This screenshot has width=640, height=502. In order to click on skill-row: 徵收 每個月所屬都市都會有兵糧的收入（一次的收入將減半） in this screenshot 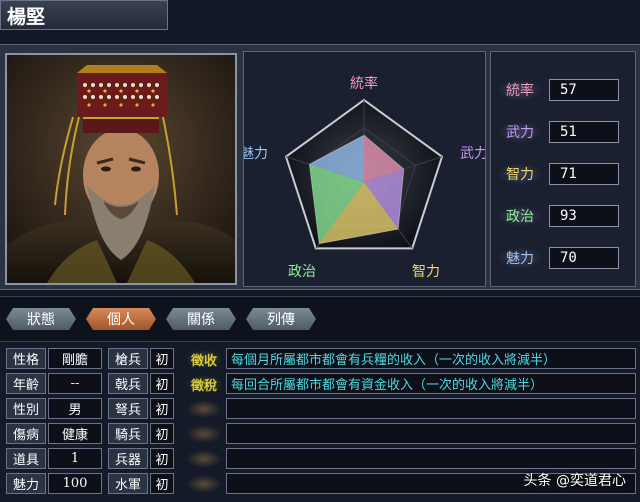, I will do `click(412, 359)`.